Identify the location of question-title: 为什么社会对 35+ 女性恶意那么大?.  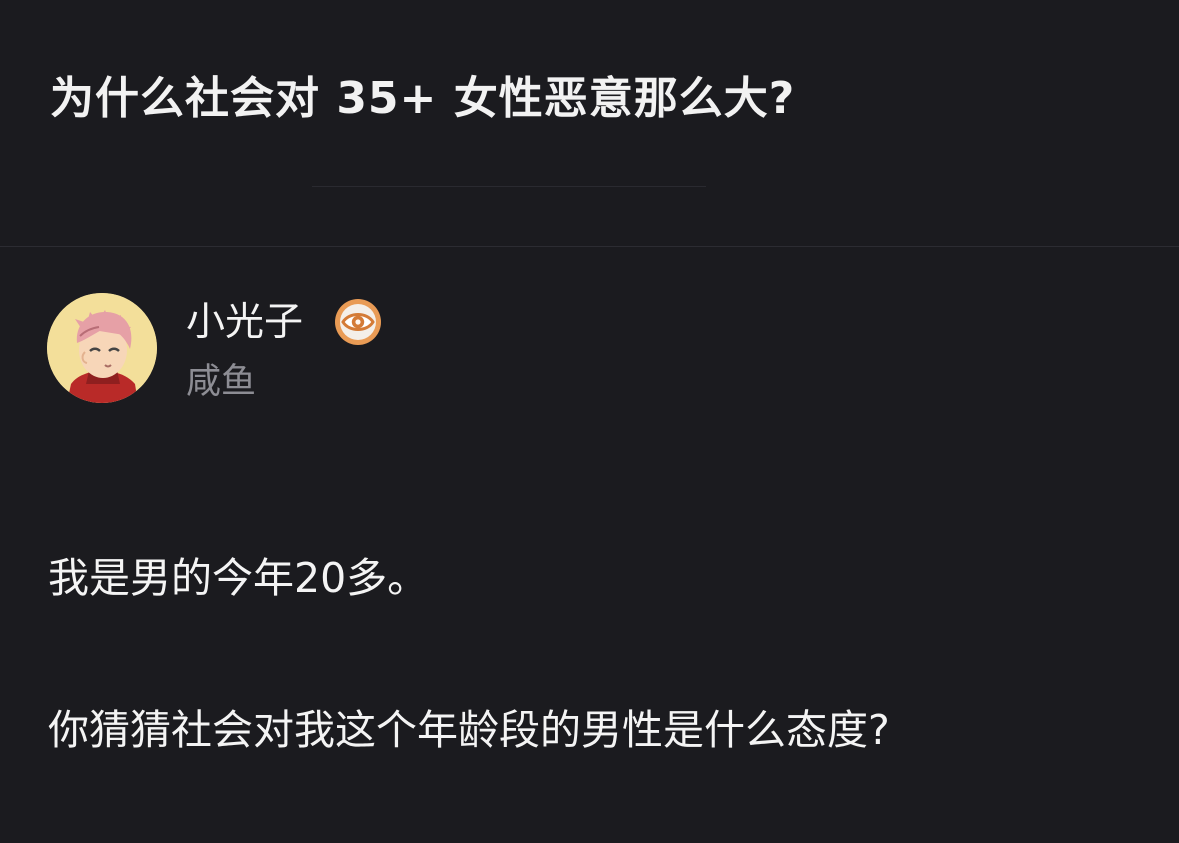
(422, 99).